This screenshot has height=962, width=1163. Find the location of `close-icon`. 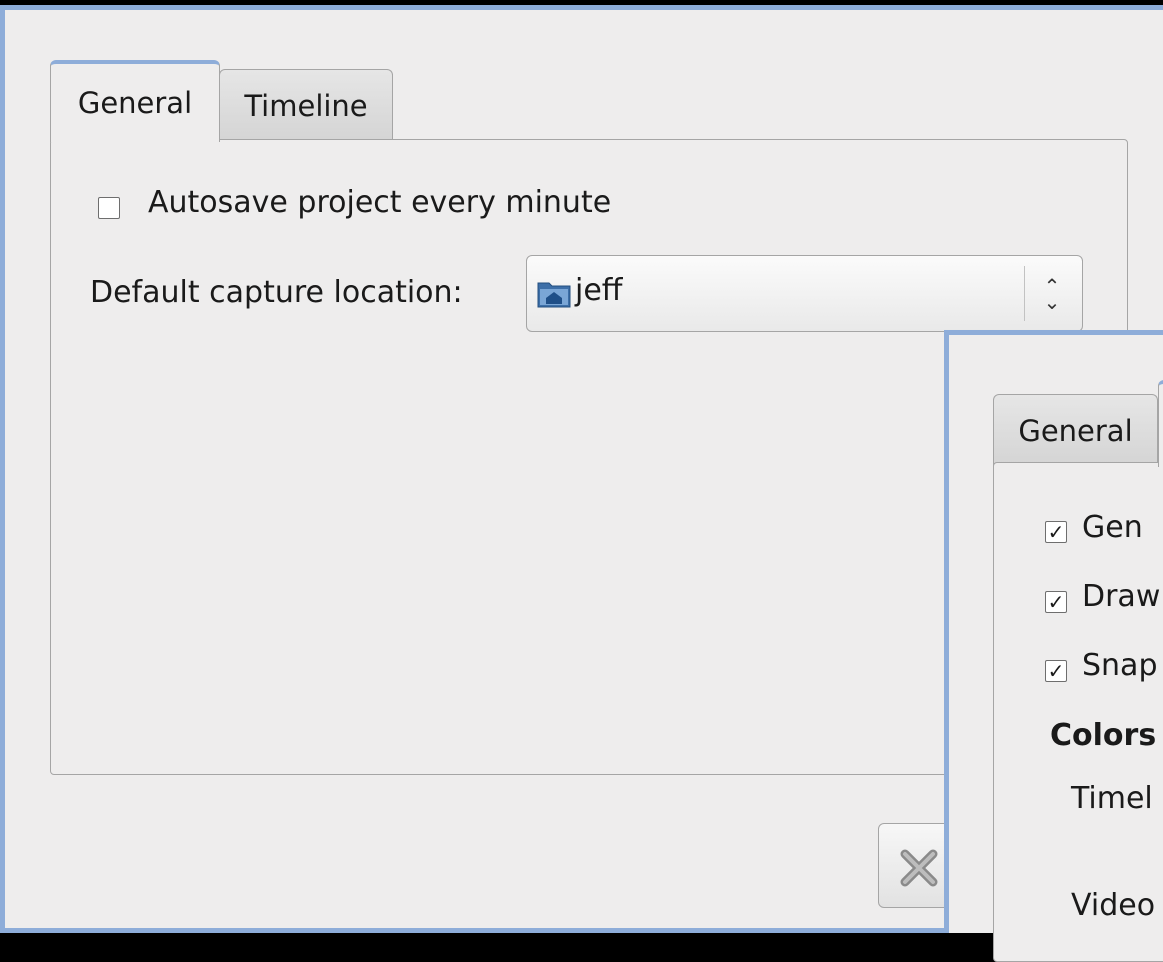

close-icon is located at coordinates (919, 868).